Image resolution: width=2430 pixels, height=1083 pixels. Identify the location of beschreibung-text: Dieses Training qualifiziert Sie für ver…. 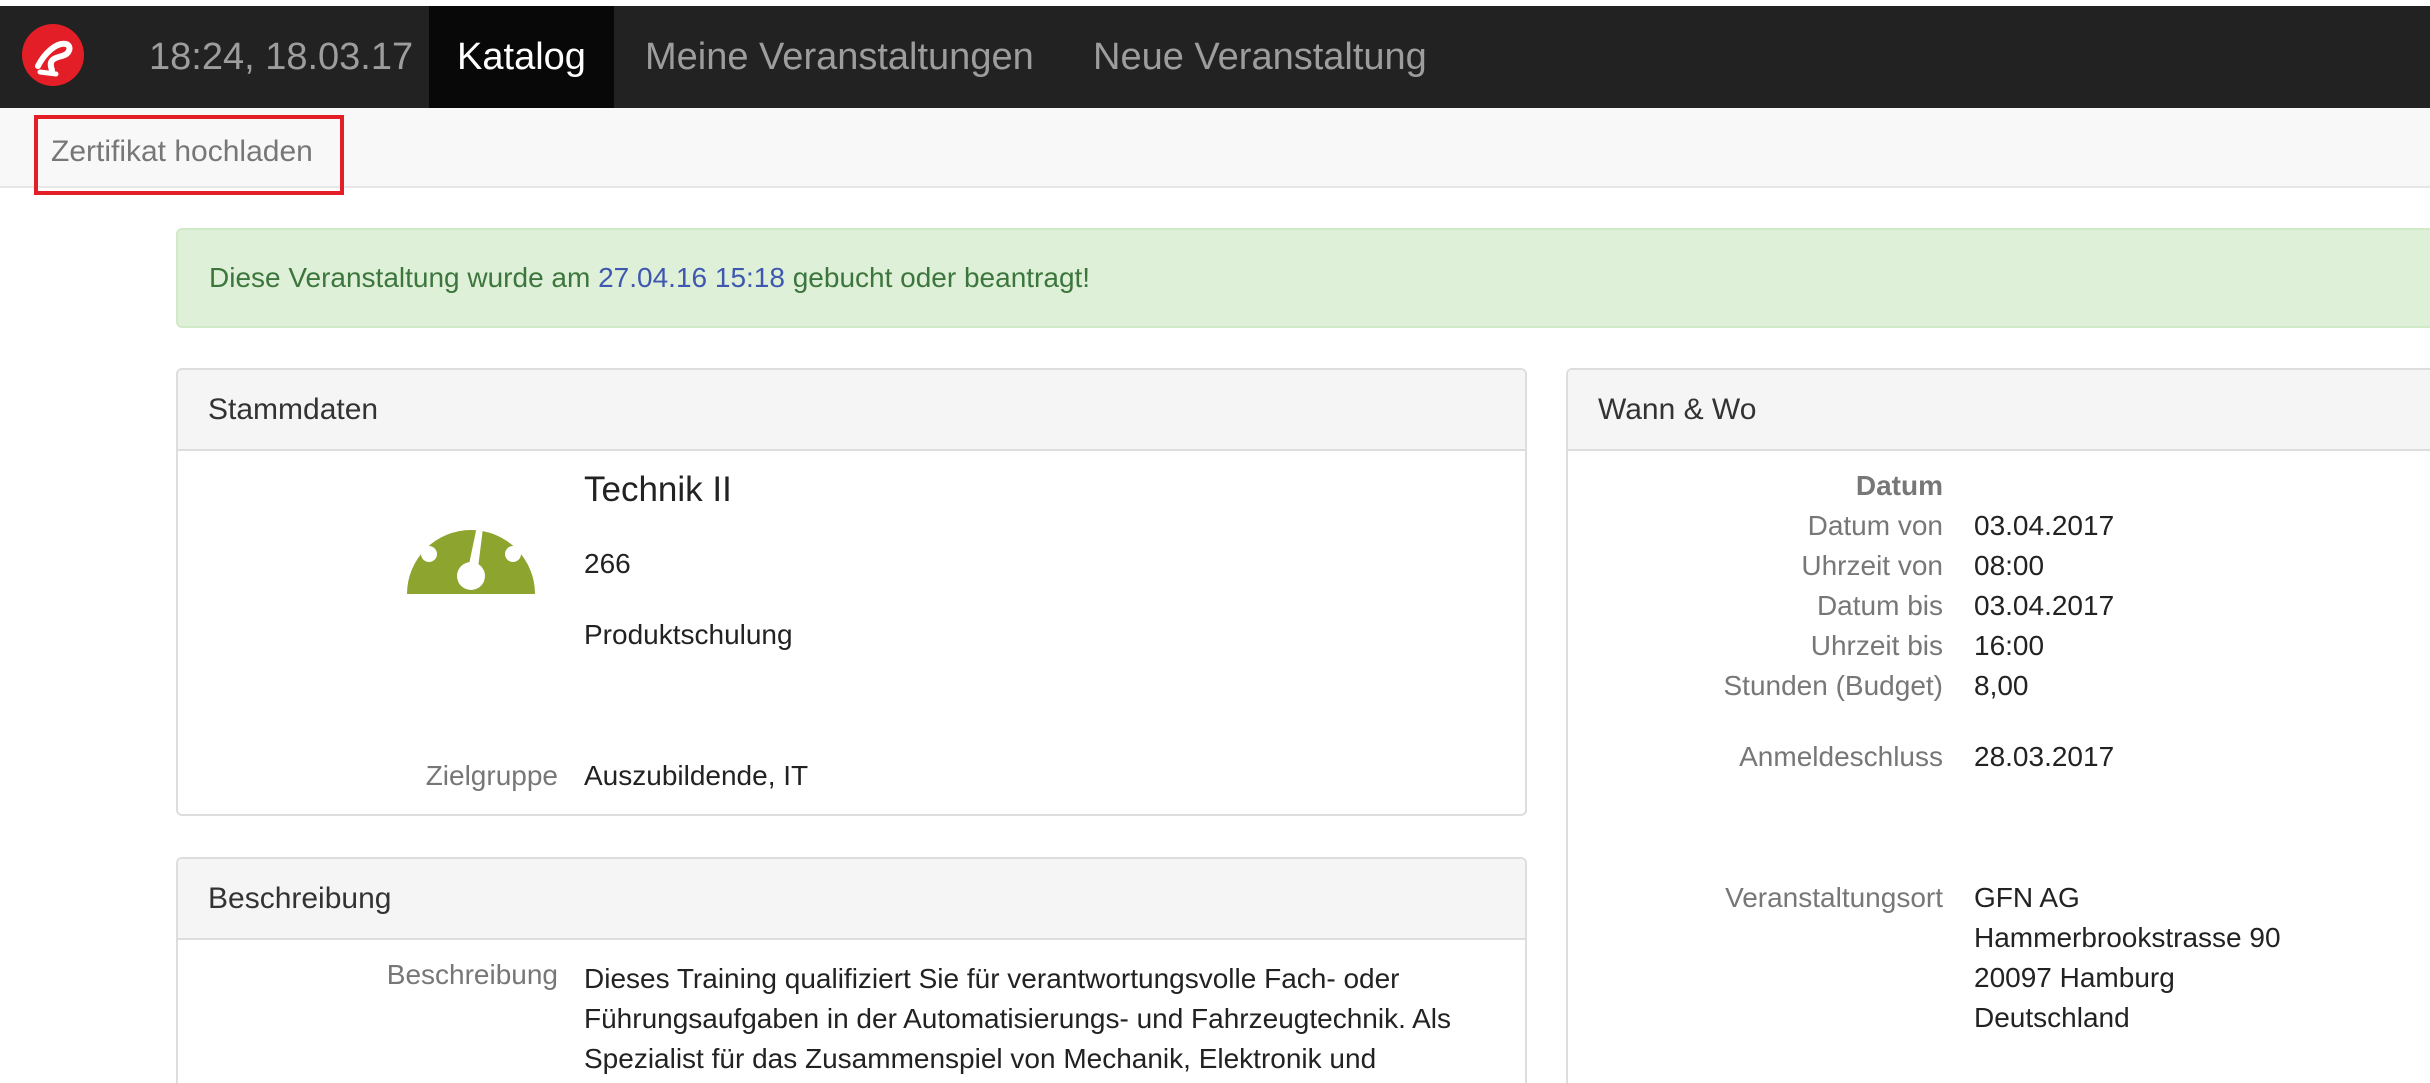
(1034, 1019).